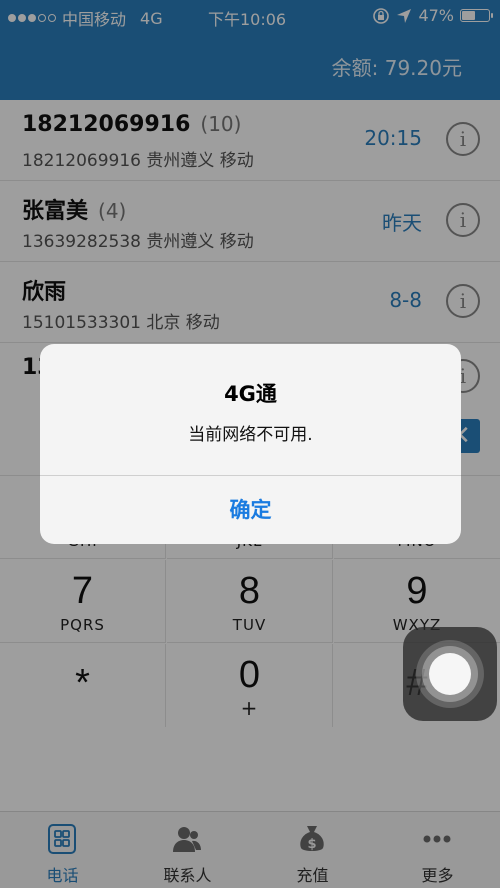 The width and height of the screenshot is (500, 888). Describe the element at coordinates (250, 510) in the screenshot. I see `confirm-button: 确定` at that location.